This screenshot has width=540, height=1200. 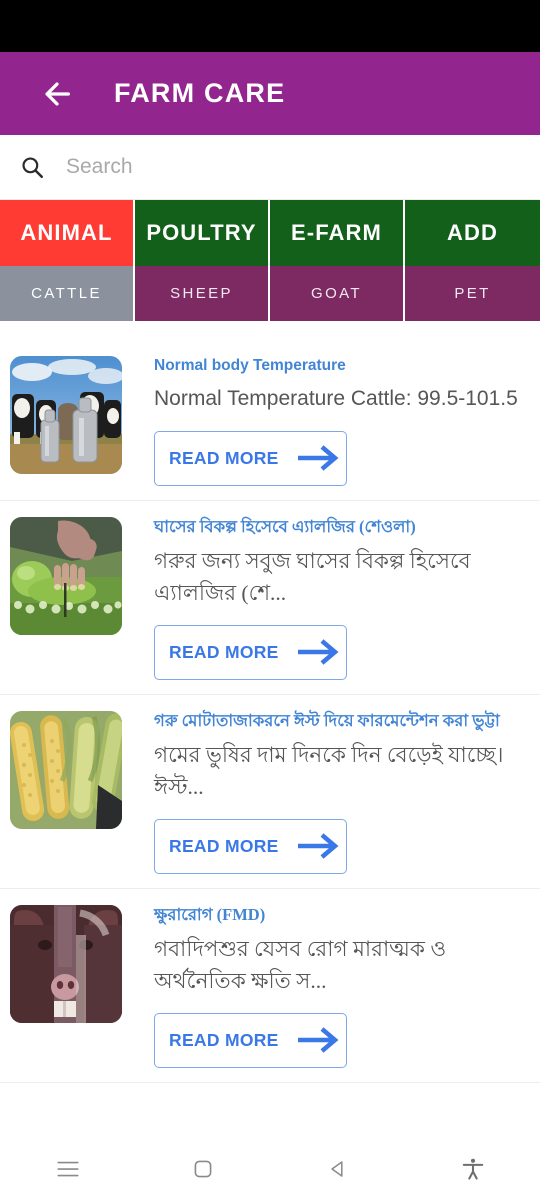 I want to click on system-navigation-bar, so click(x=270, y=1169).